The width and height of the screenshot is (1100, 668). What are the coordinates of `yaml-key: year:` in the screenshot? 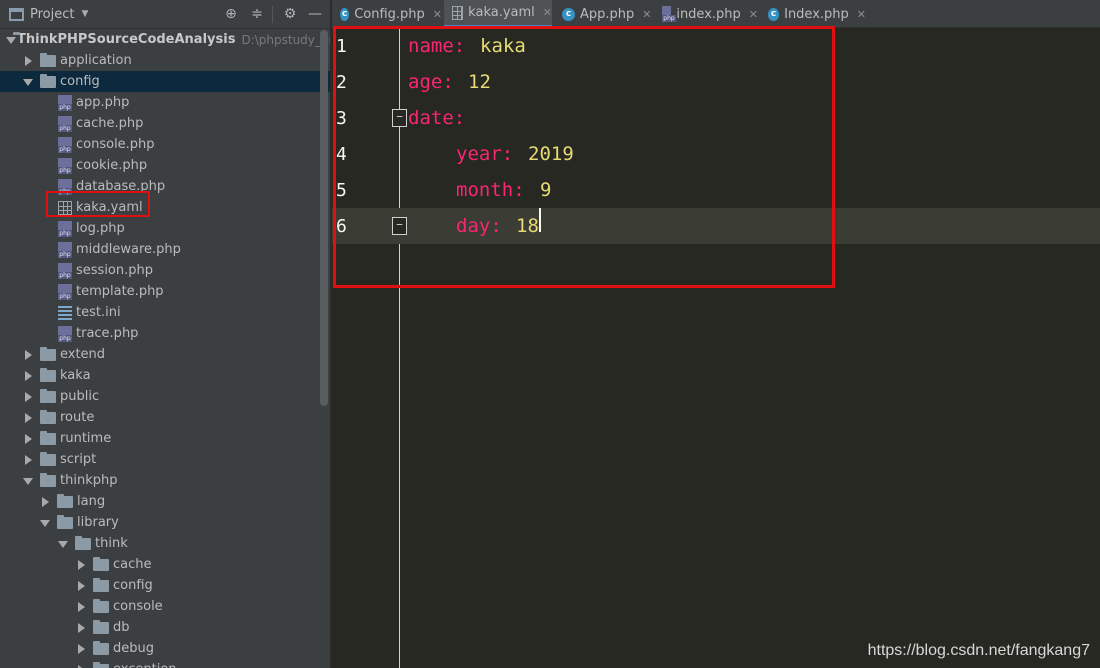 It's located at (485, 154).